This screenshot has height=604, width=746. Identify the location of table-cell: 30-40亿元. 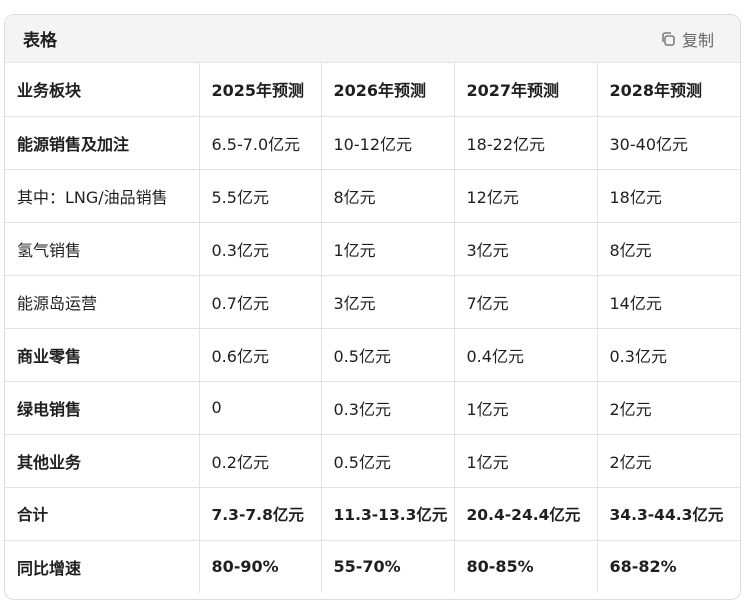
(668, 143).